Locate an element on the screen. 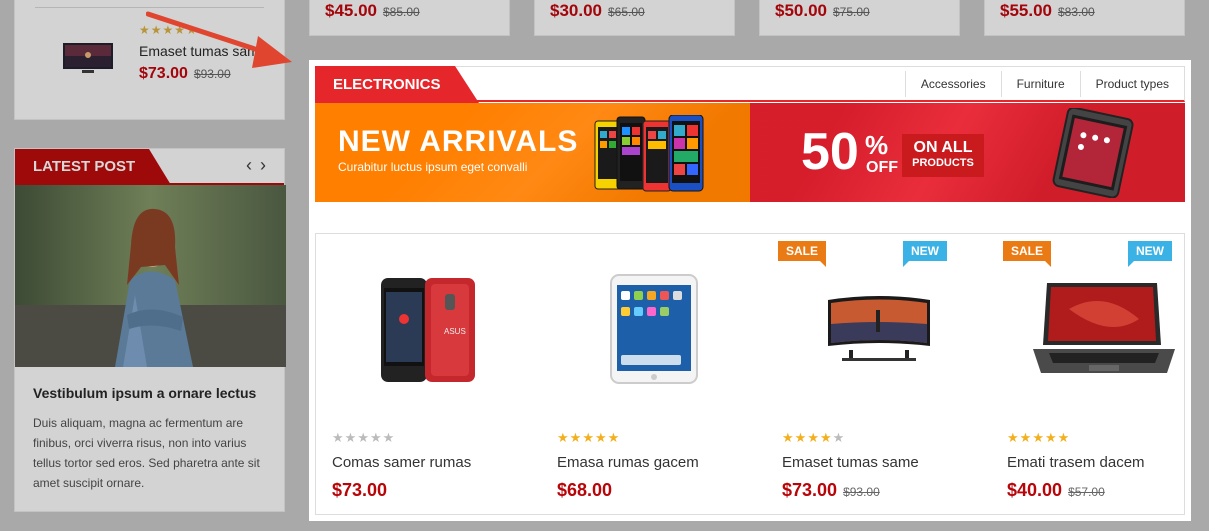 Image resolution: width=1209 pixels, height=531 pixels. old-price: $85.00 is located at coordinates (401, 12).